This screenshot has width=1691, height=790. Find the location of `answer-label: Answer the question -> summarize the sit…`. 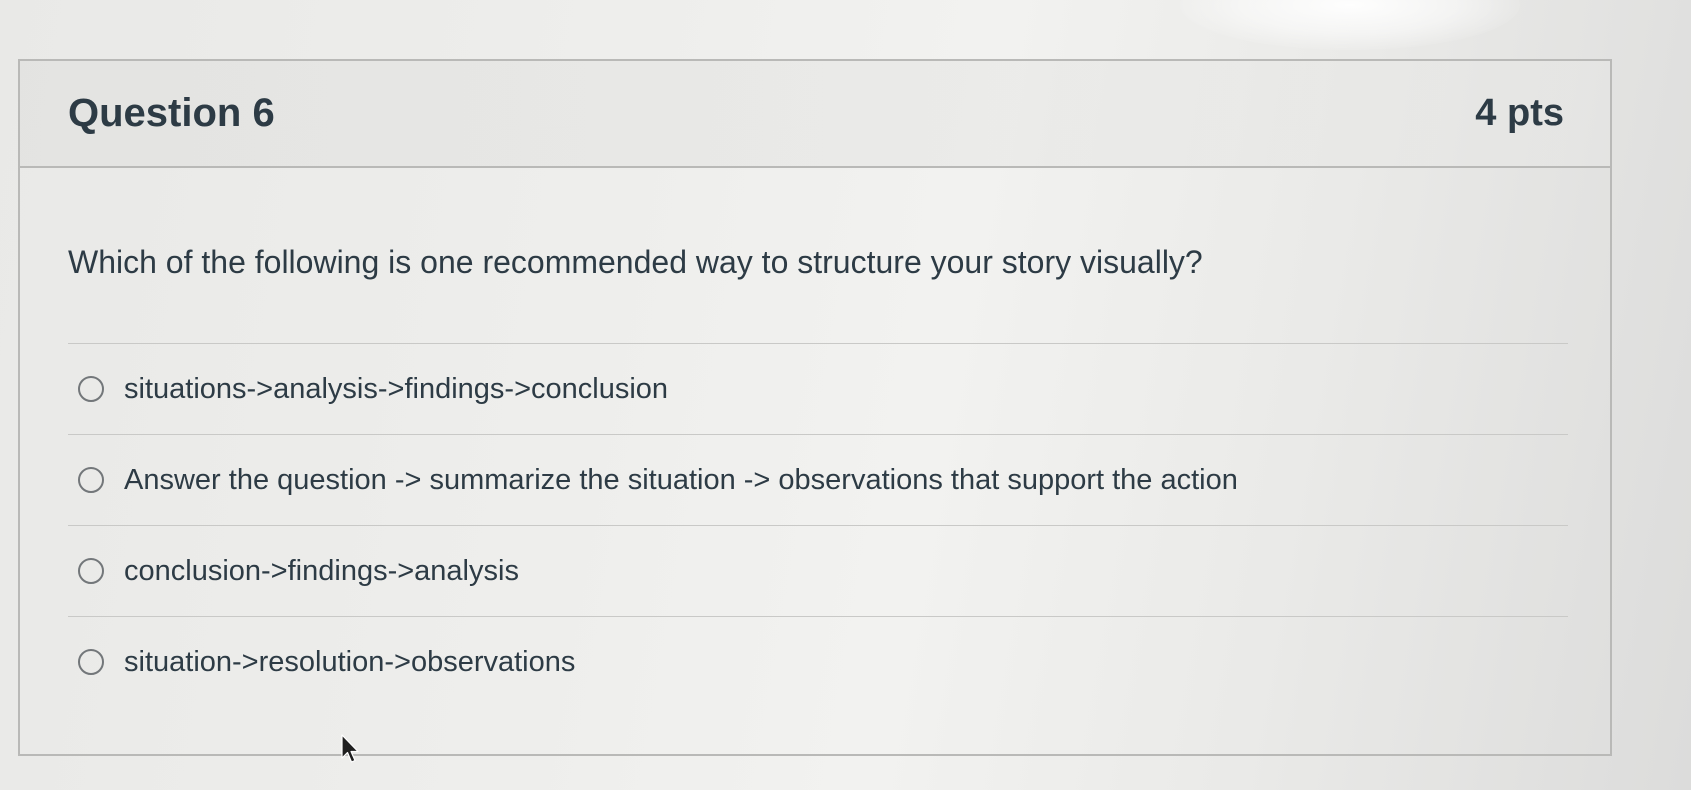

answer-label: Answer the question -> summarize the sit… is located at coordinates (681, 480).